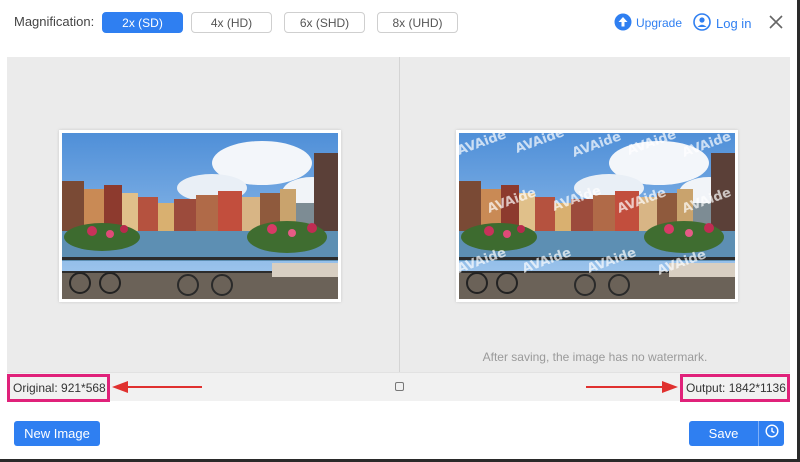 The width and height of the screenshot is (800, 462). I want to click on history-button, so click(771, 433).